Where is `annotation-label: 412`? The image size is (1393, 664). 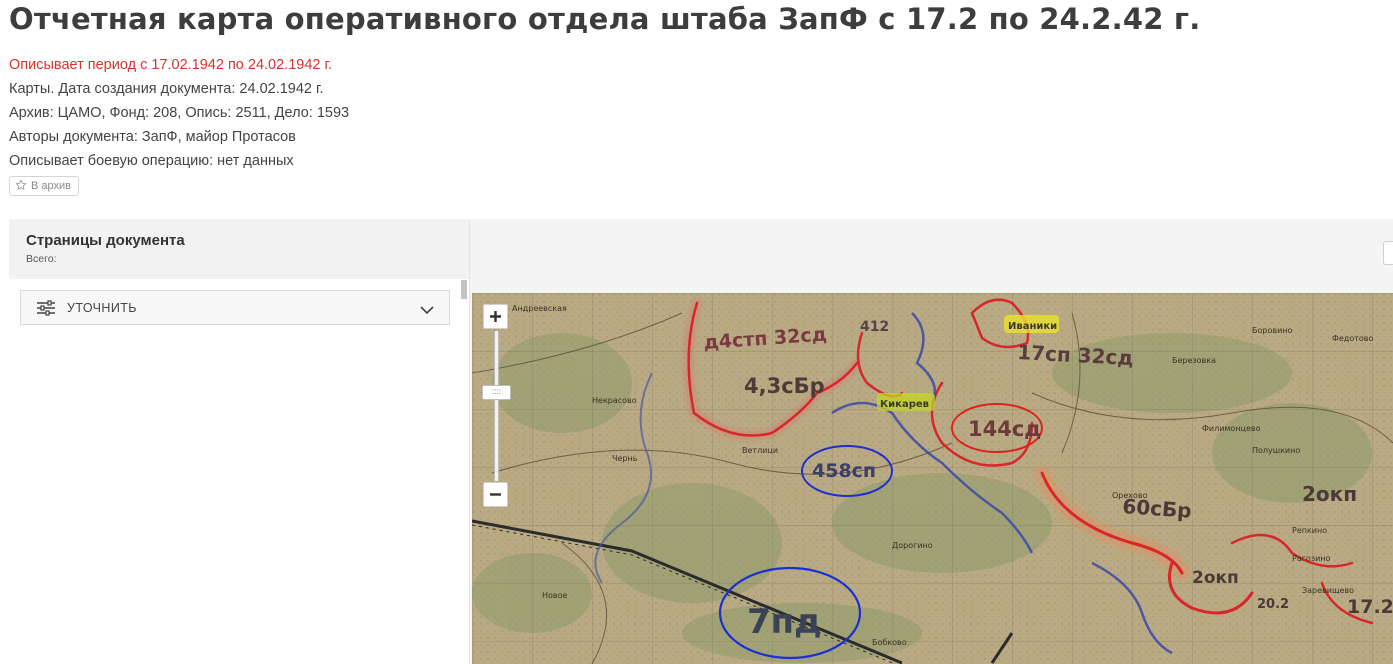 annotation-label: 412 is located at coordinates (874, 327).